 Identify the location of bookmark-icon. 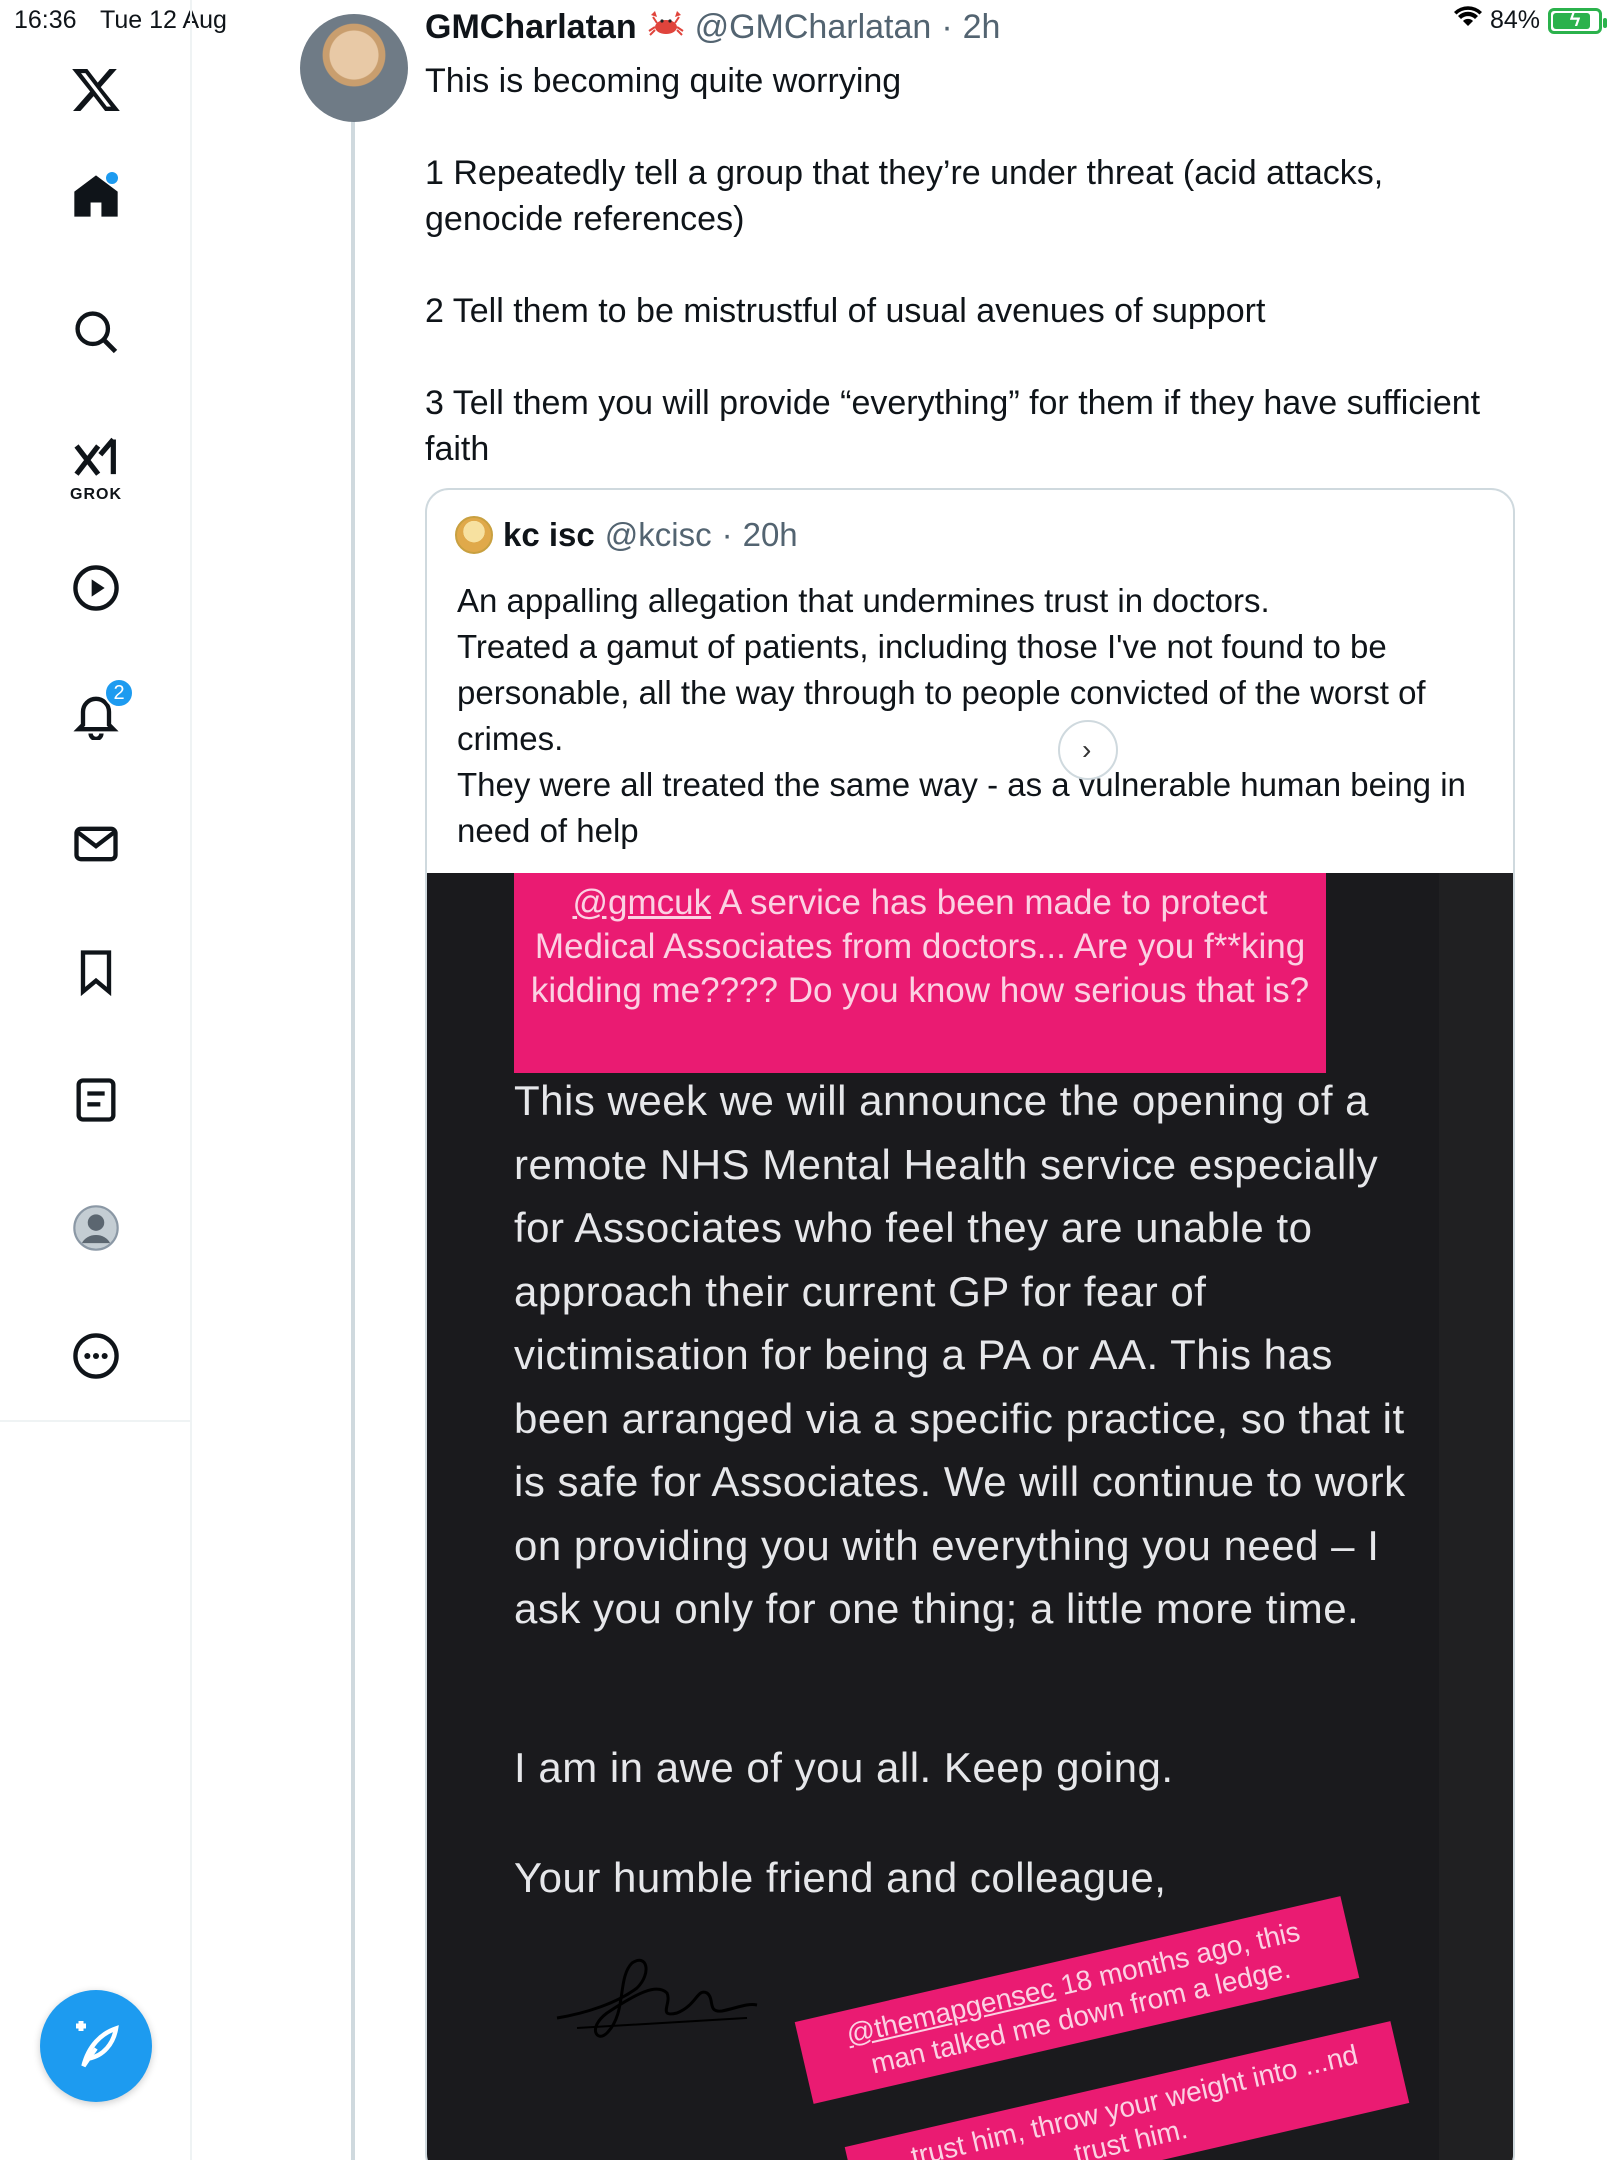
(96, 972).